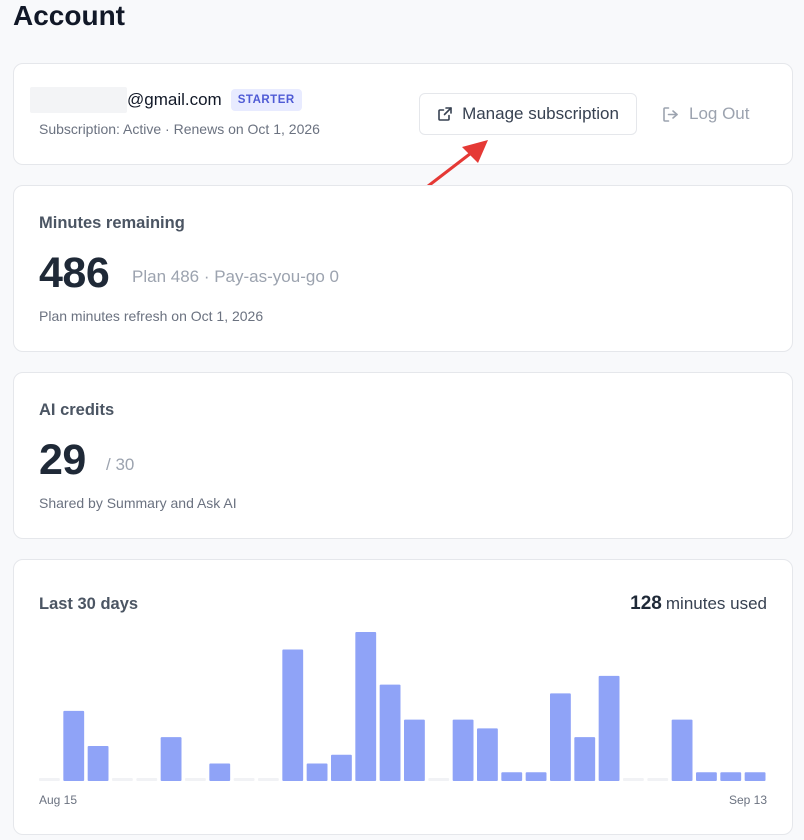  I want to click on logout-label: Log Out, so click(719, 113).